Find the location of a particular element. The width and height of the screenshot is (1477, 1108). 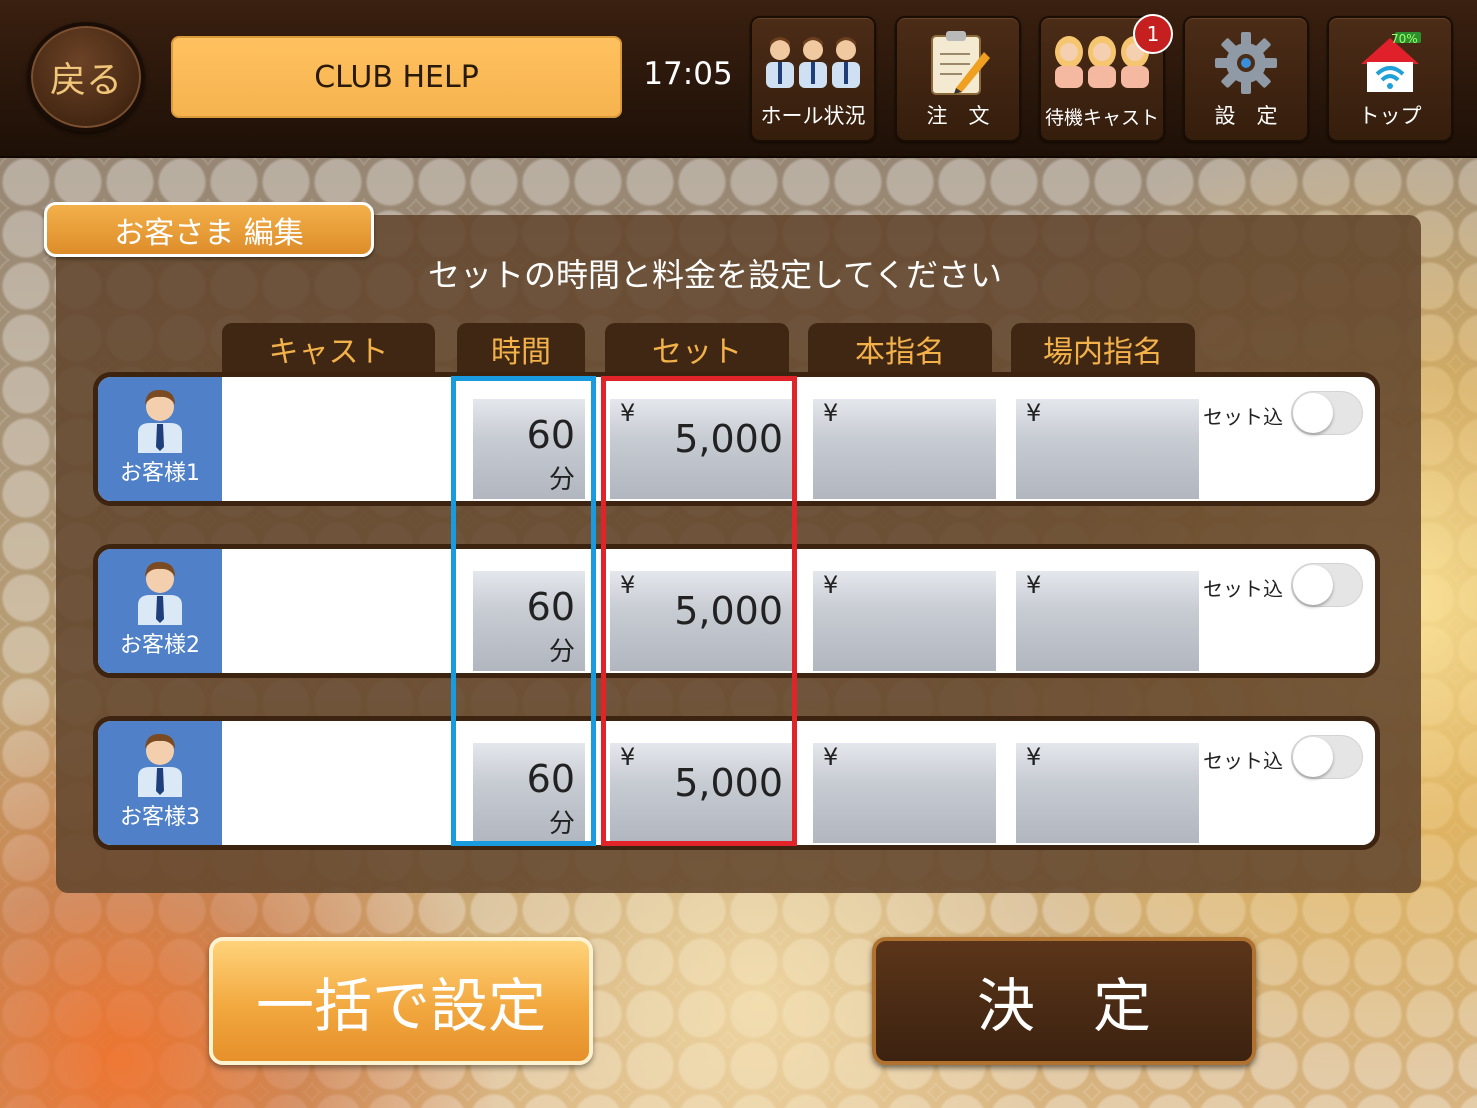

customer-row: お客様2 60 分 ¥ 5,000 ¥ ¥ セット込 is located at coordinates (736, 611).